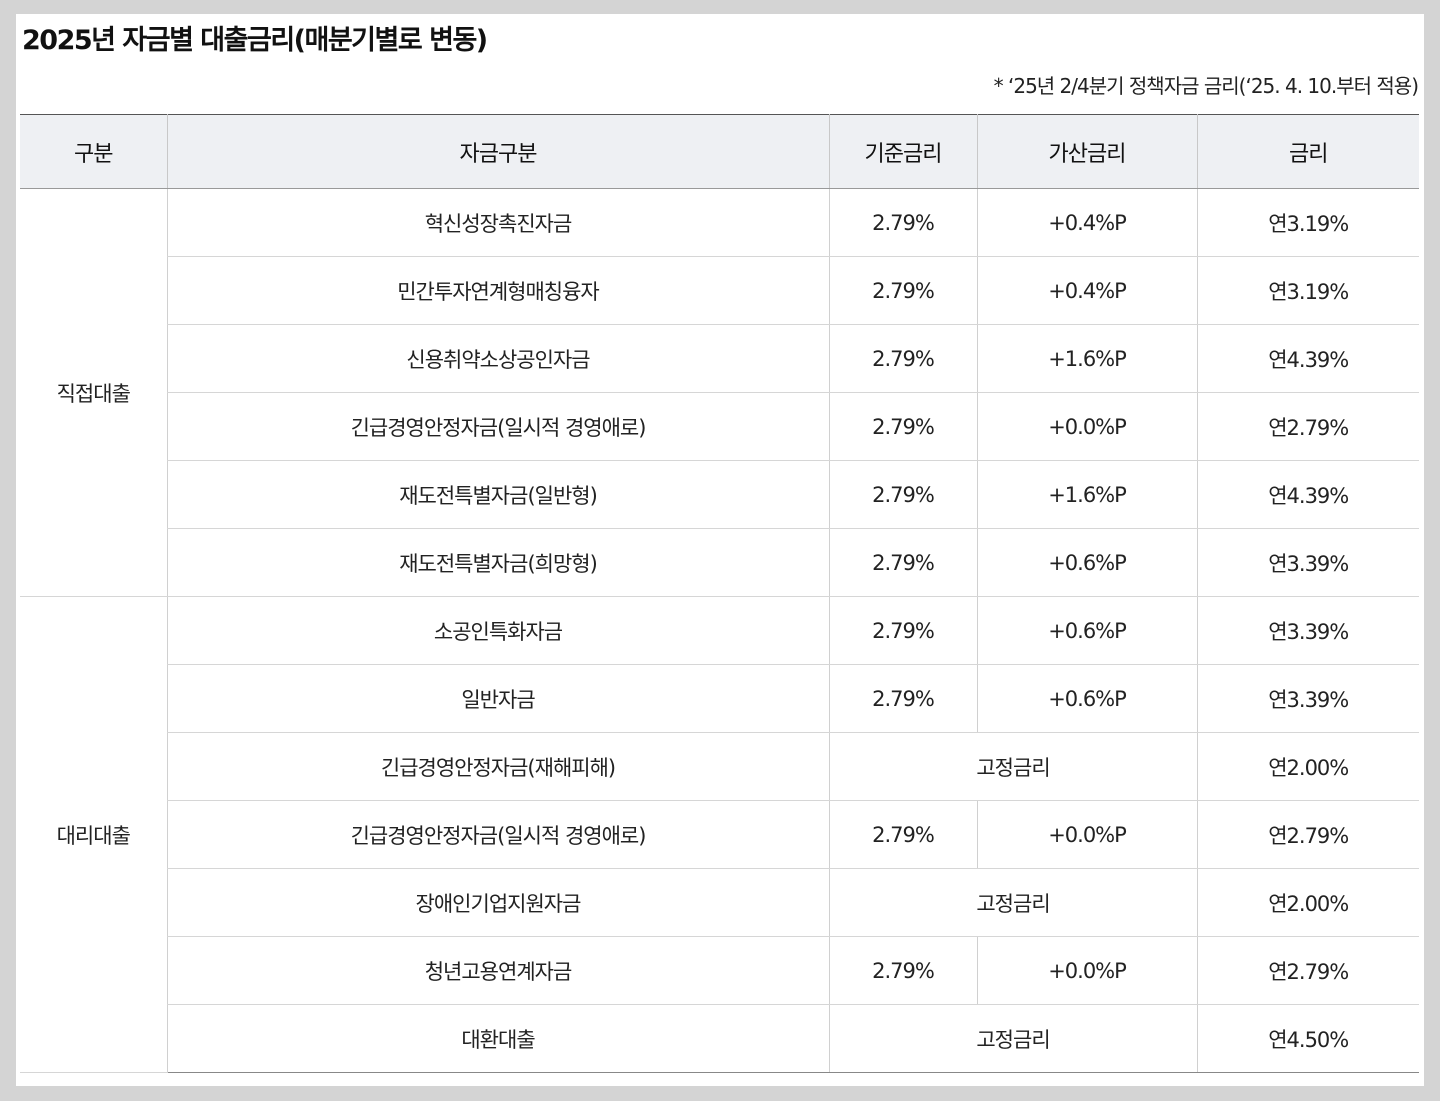 The height and width of the screenshot is (1101, 1440). Describe the element at coordinates (497, 562) in the screenshot. I see `fund-name-cell: 재도전특별자금(희망형)` at that location.